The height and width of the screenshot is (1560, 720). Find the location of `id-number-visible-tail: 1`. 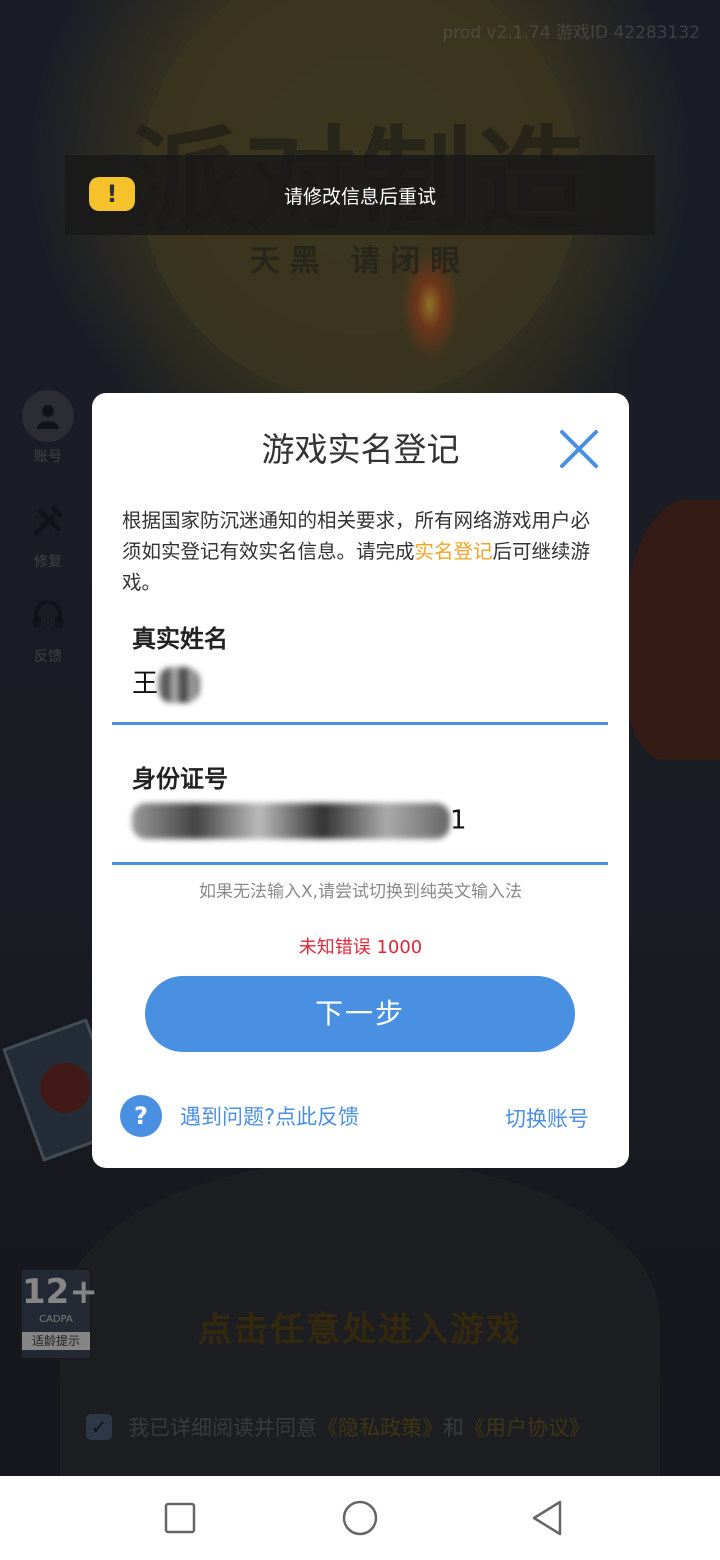

id-number-visible-tail: 1 is located at coordinates (458, 820).